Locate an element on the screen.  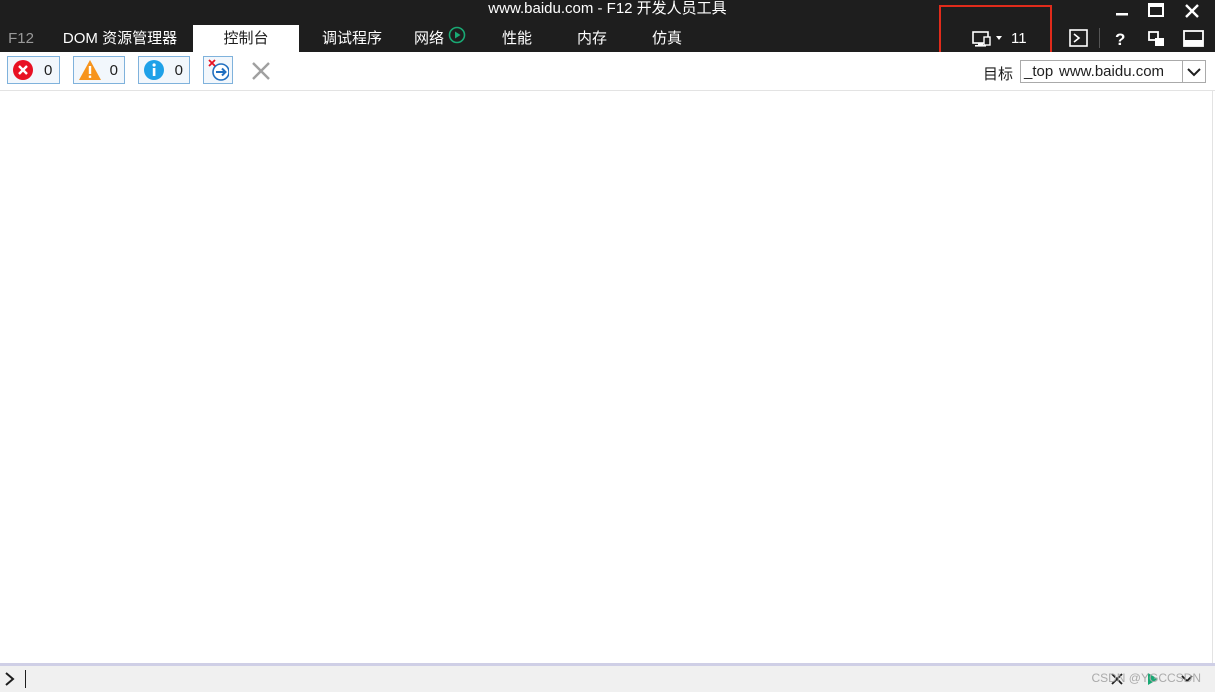
tab-console: 控制台 is located at coordinates (246, 38).